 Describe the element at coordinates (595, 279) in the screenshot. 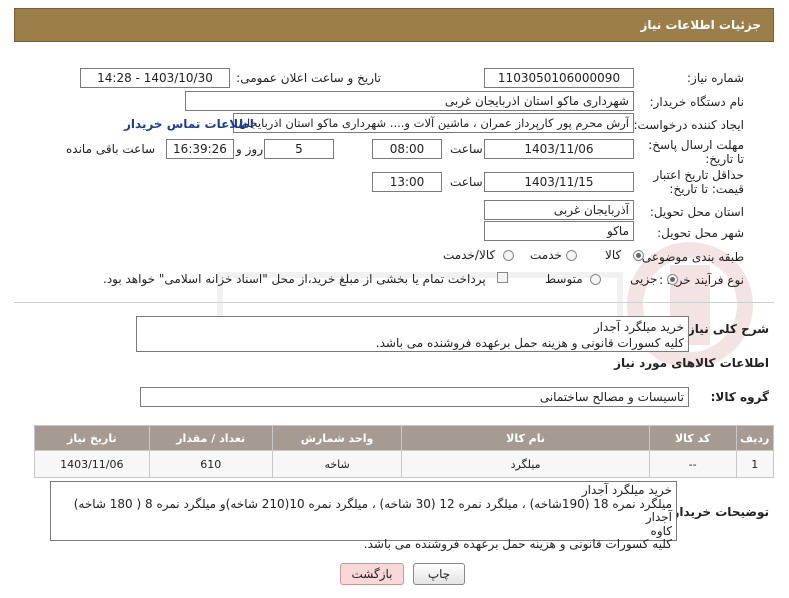

I see `purchase-radio-medium` at that location.